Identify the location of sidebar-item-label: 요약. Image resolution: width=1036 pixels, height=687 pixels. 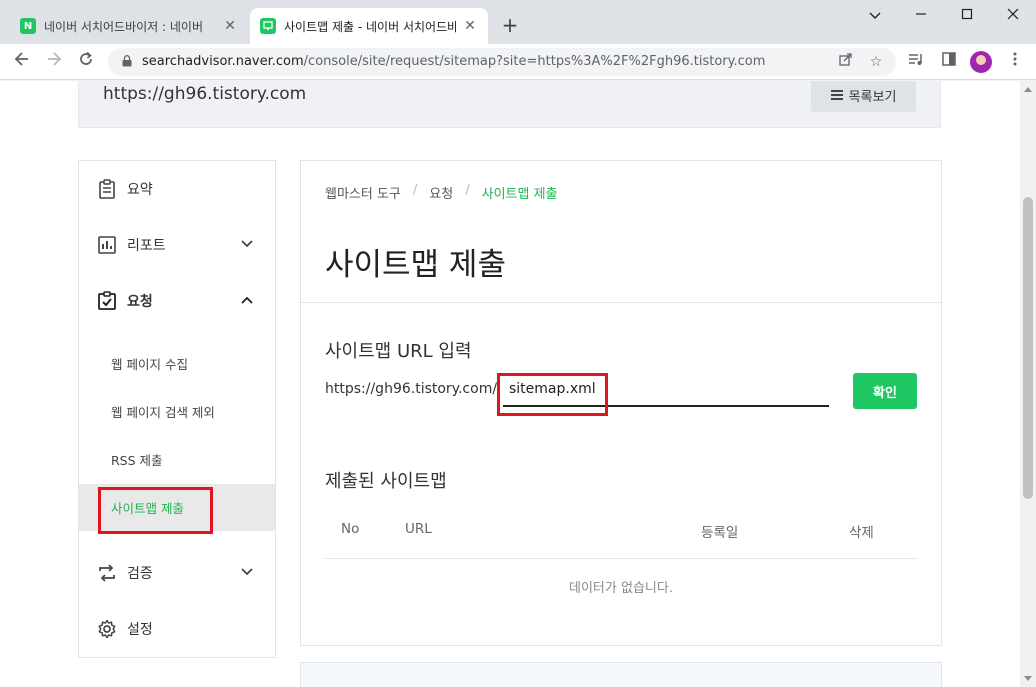
(140, 190).